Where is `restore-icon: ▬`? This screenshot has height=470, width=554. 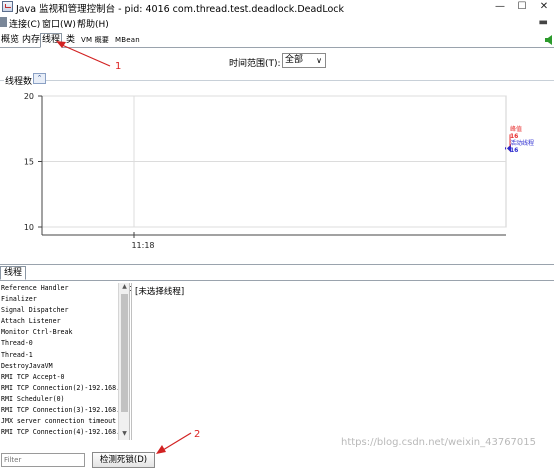 restore-icon: ▬ is located at coordinates (543, 22).